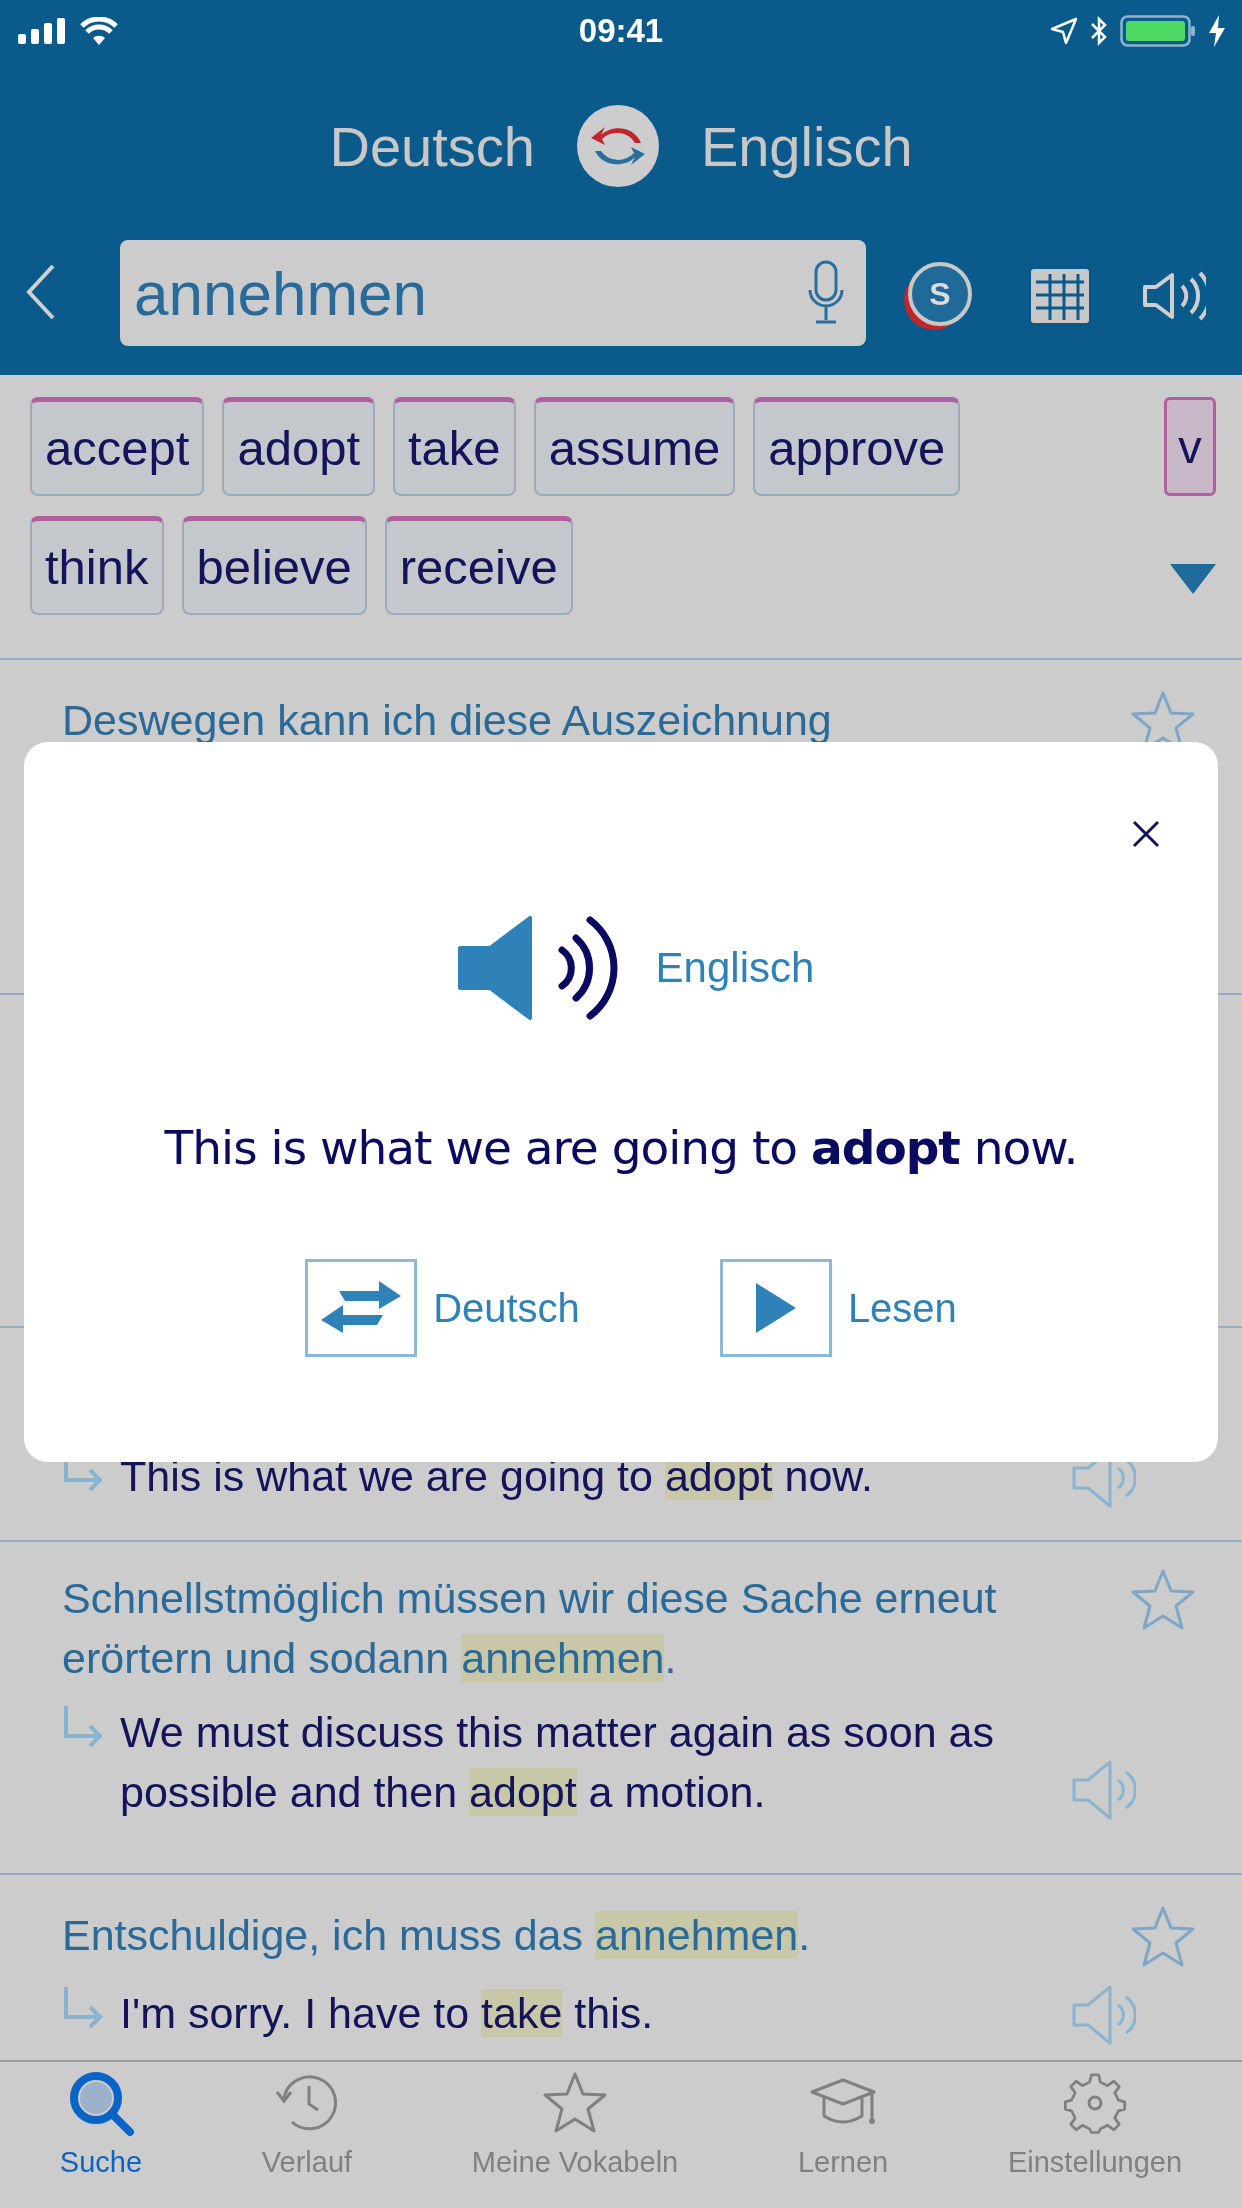 The image size is (1242, 2208). What do you see at coordinates (902, 1308) in the screenshot?
I see `action-label: Lesen` at bounding box center [902, 1308].